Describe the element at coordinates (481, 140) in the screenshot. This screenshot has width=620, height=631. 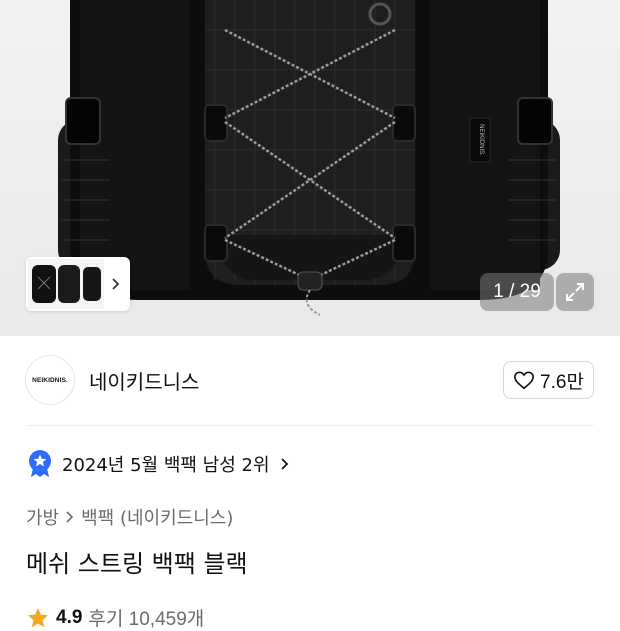
I see `brand-tag-text: NEIKIDNIS.` at that location.